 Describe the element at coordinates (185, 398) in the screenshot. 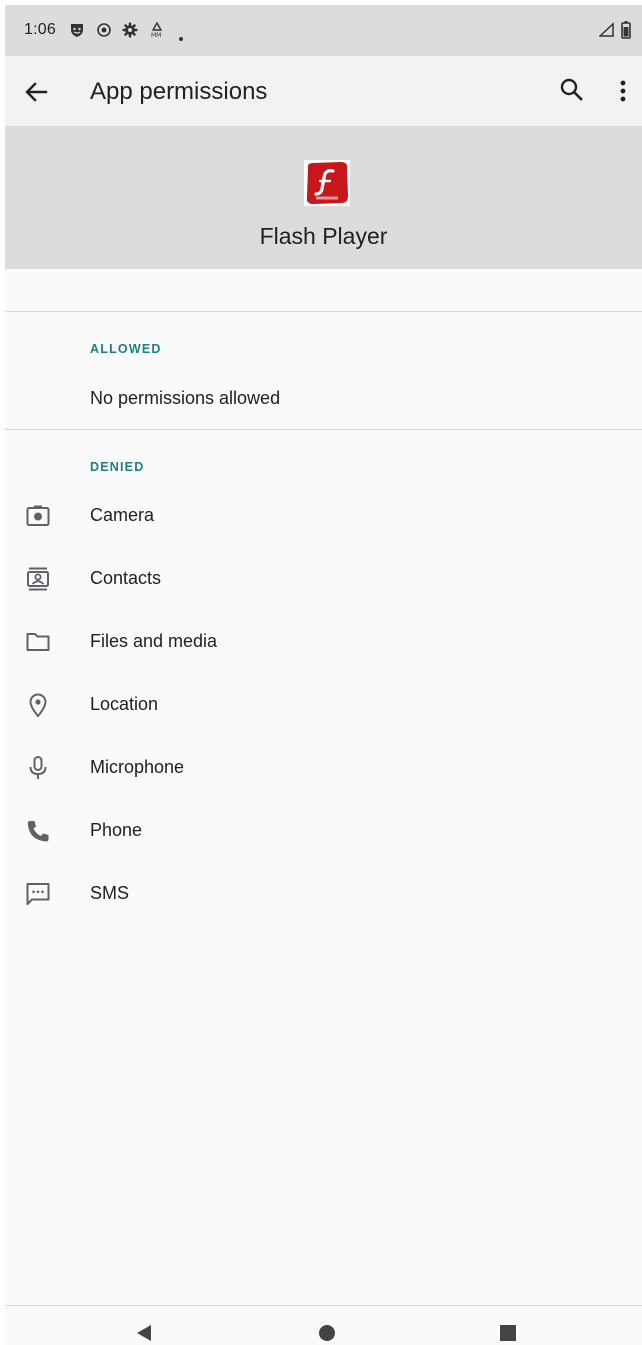

I see `no-permissions-allowed-text: No permissions allowed` at that location.